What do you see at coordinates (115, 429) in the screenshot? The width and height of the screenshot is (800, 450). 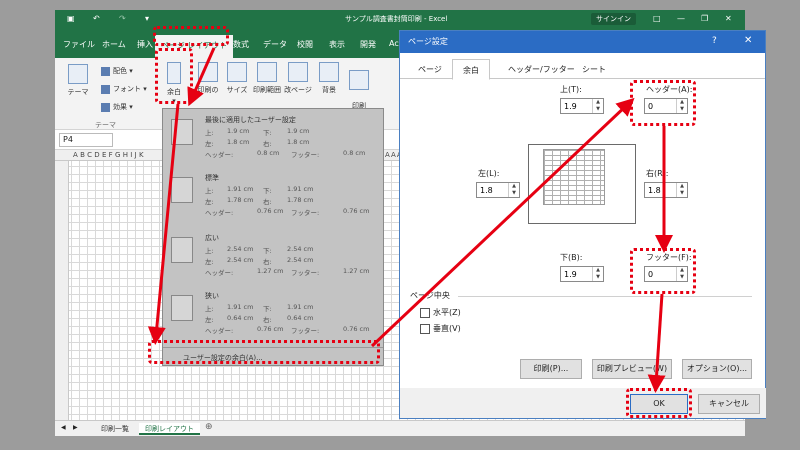 I see `sheet-tab-print-list: 印刷一覧` at bounding box center [115, 429].